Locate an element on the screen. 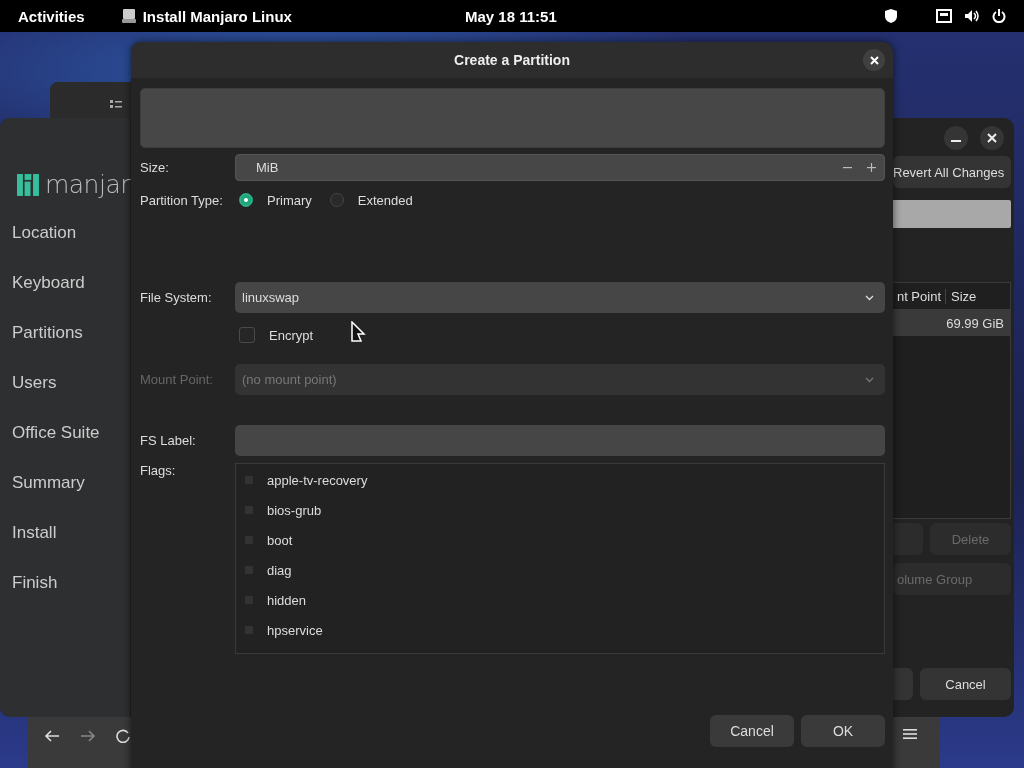 The width and height of the screenshot is (1024, 768). forward-icon is located at coordinates (88, 736).